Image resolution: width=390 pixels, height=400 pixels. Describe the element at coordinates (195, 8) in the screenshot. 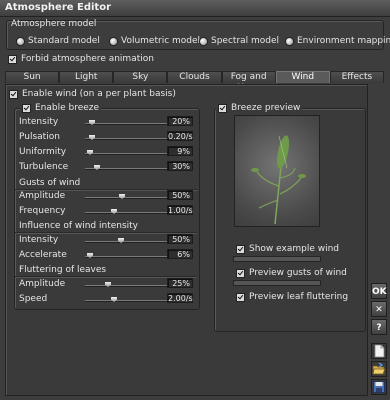

I see `title-bar: Atmosphere Editor` at that location.